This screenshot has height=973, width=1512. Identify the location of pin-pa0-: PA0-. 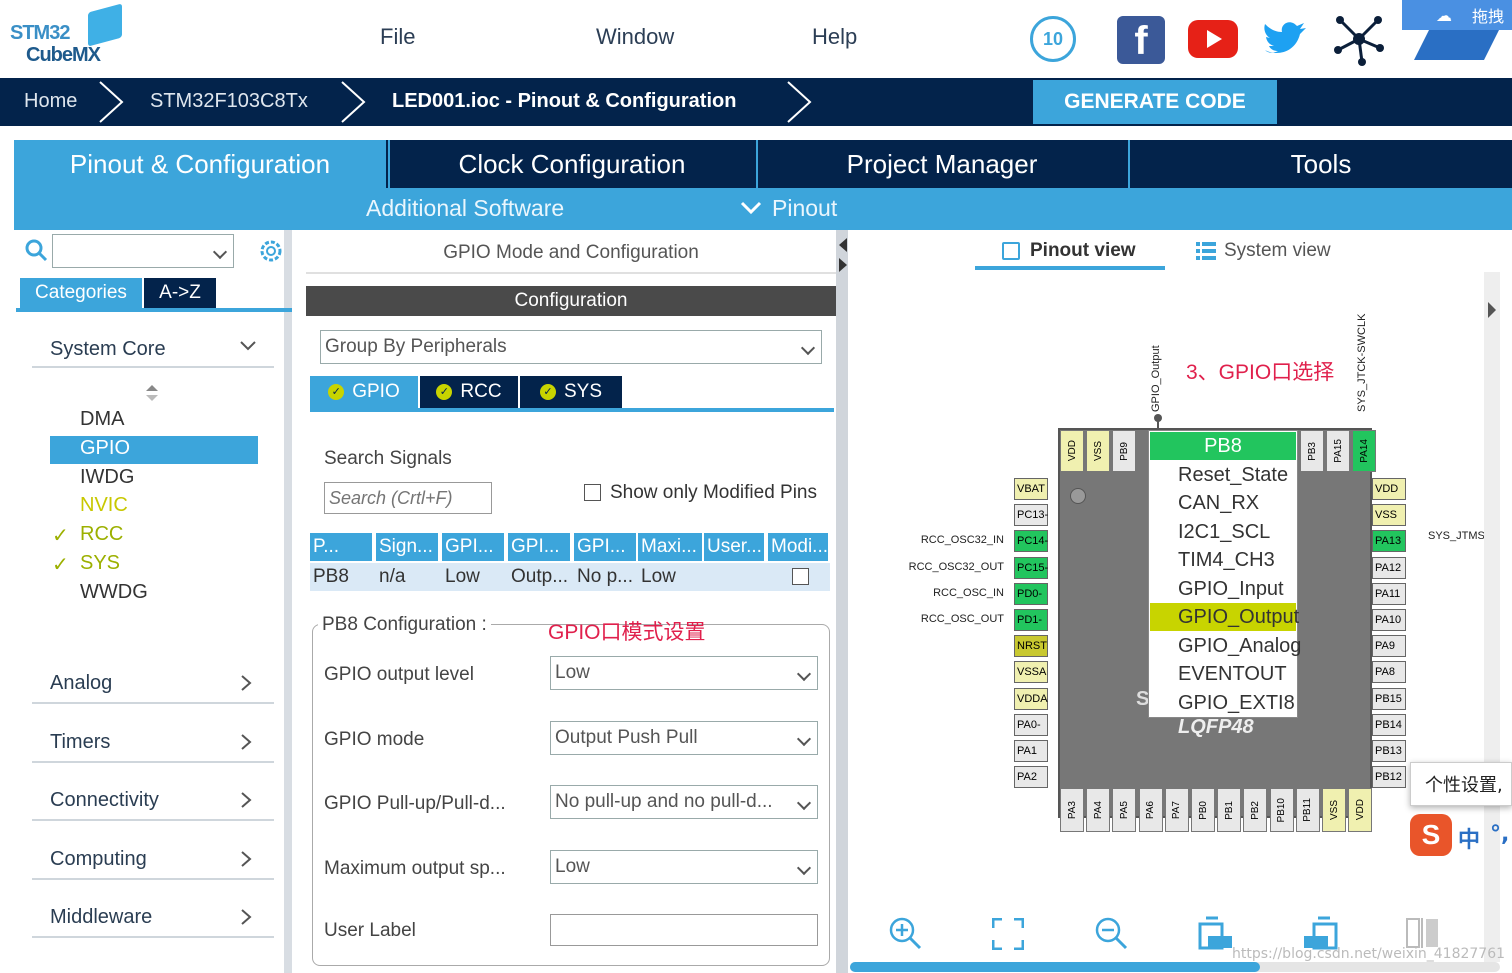
(1031, 724).